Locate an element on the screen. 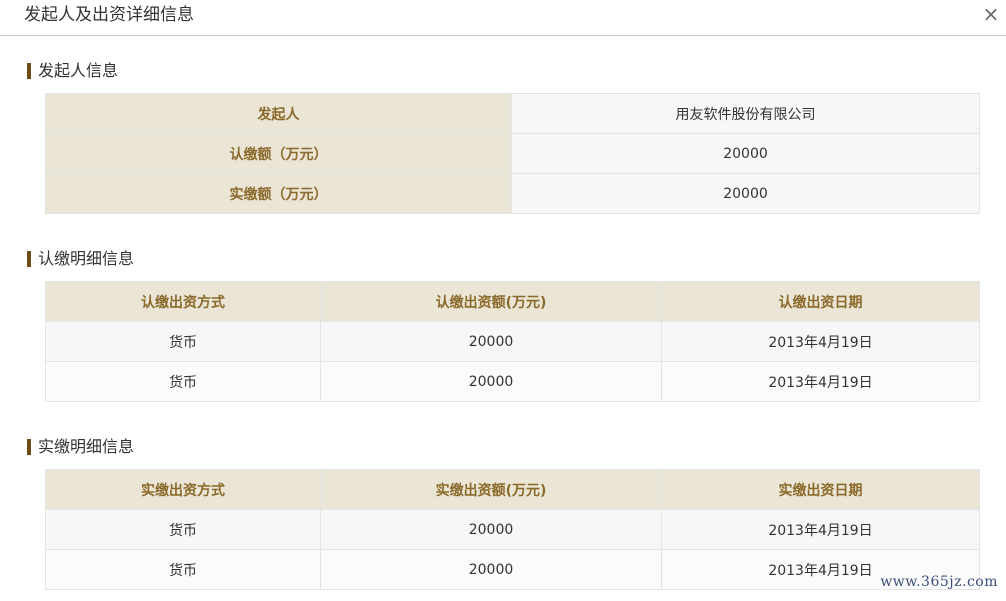 The height and width of the screenshot is (601, 1006). founder-section-title-text: 发起人信息 is located at coordinates (78, 70).